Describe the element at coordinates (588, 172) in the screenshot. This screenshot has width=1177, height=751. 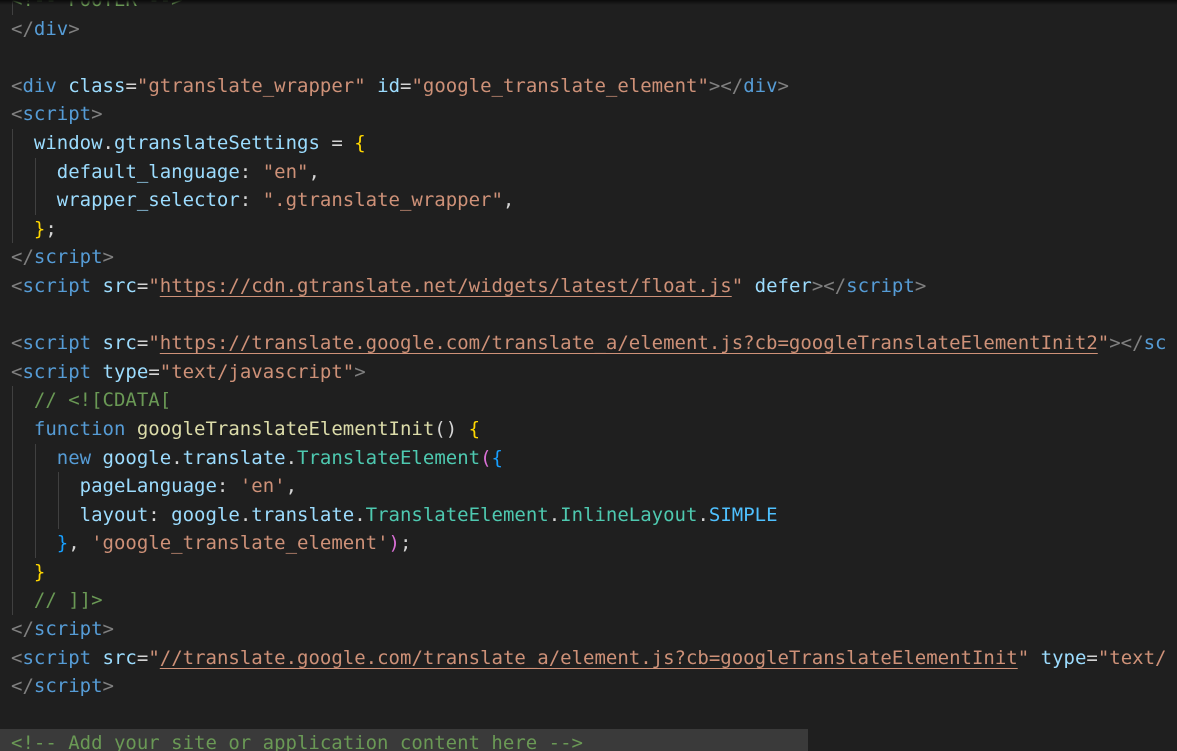
I see `code-line: default_language: "en",` at that location.